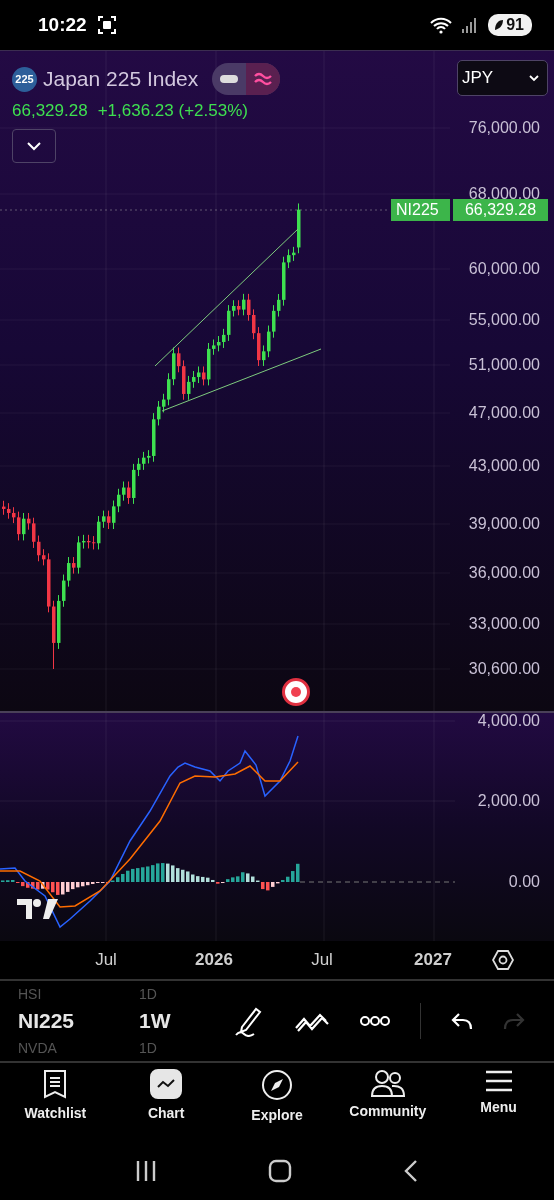 This screenshot has height=1200, width=554. Describe the element at coordinates (37, 909) in the screenshot. I see `logo-icon` at that location.